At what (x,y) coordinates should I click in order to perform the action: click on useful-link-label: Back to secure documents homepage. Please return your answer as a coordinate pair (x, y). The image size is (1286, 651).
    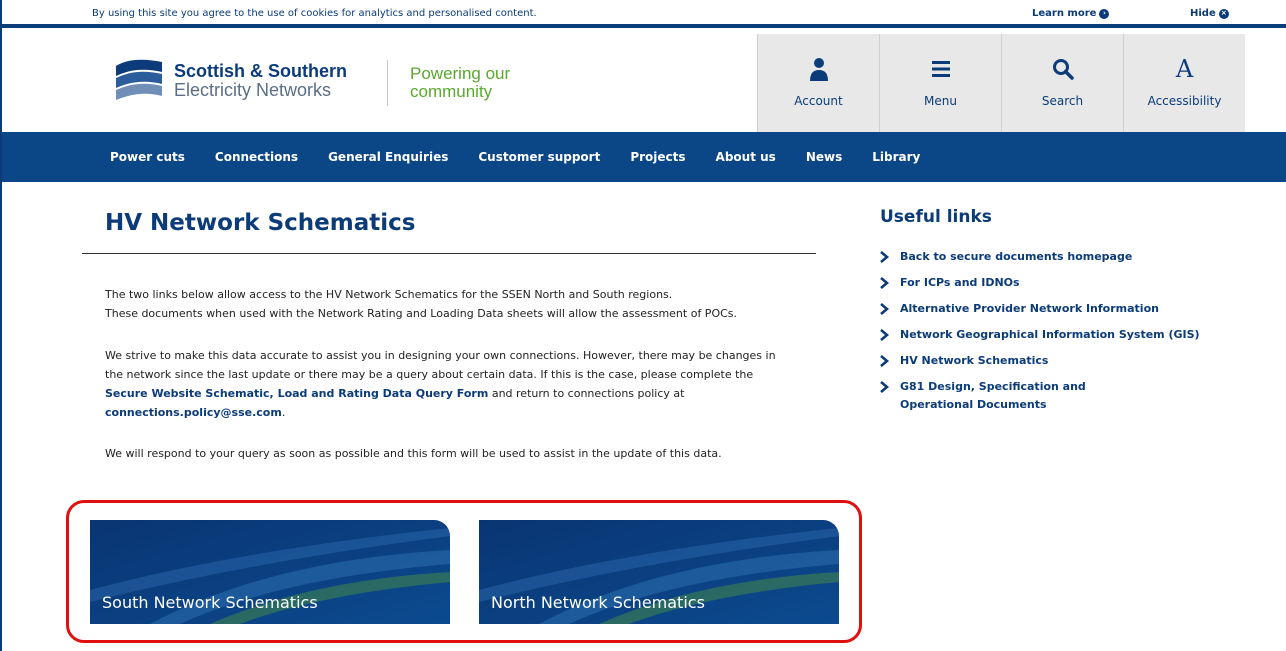
    Looking at the image, I should click on (1016, 256).